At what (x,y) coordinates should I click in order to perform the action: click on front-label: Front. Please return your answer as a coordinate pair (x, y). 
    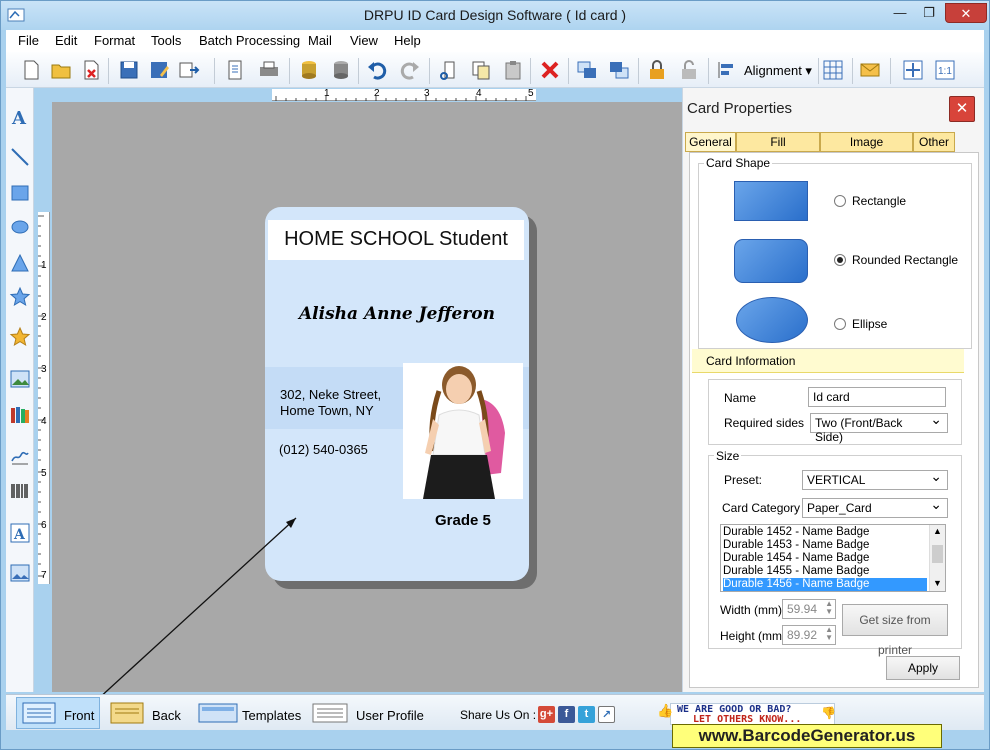
    Looking at the image, I should click on (79, 715).